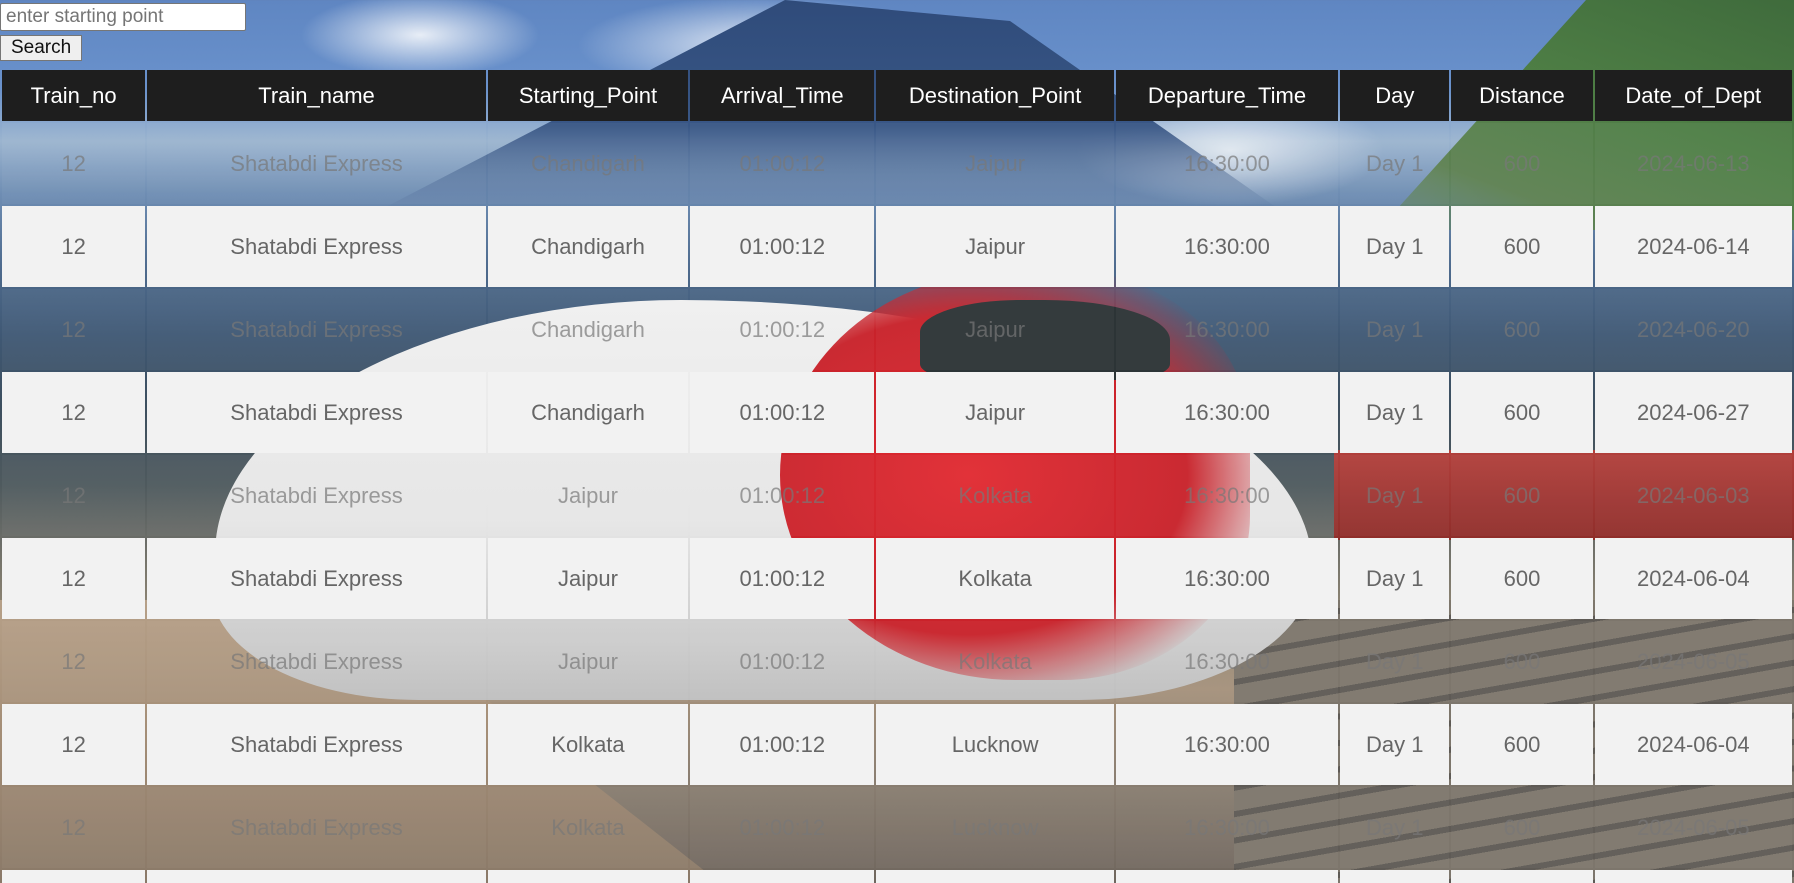 This screenshot has width=1794, height=883. I want to click on search-button: Search, so click(41, 48).